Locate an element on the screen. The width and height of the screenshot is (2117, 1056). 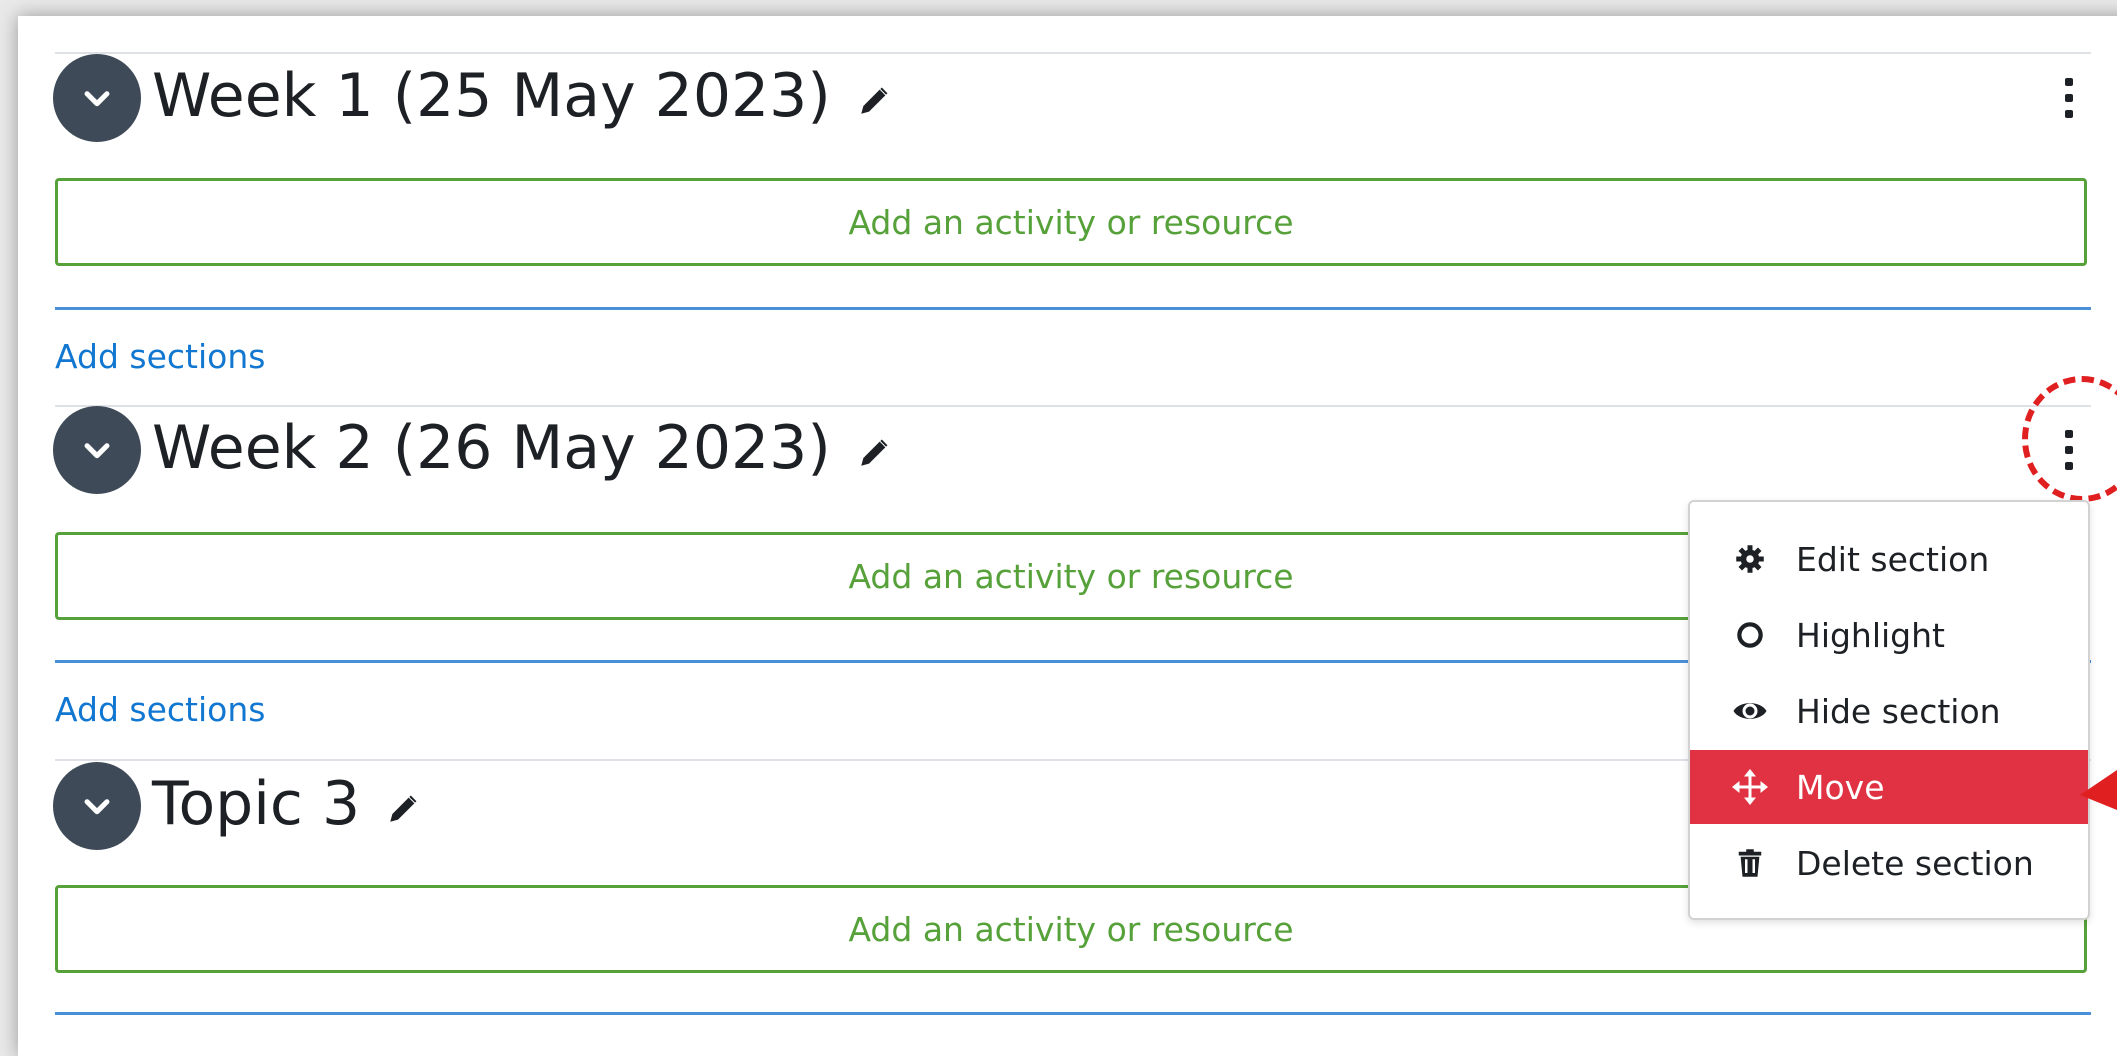
section-title-text: Week 1 (25 May 2023) is located at coordinates (491, 96).